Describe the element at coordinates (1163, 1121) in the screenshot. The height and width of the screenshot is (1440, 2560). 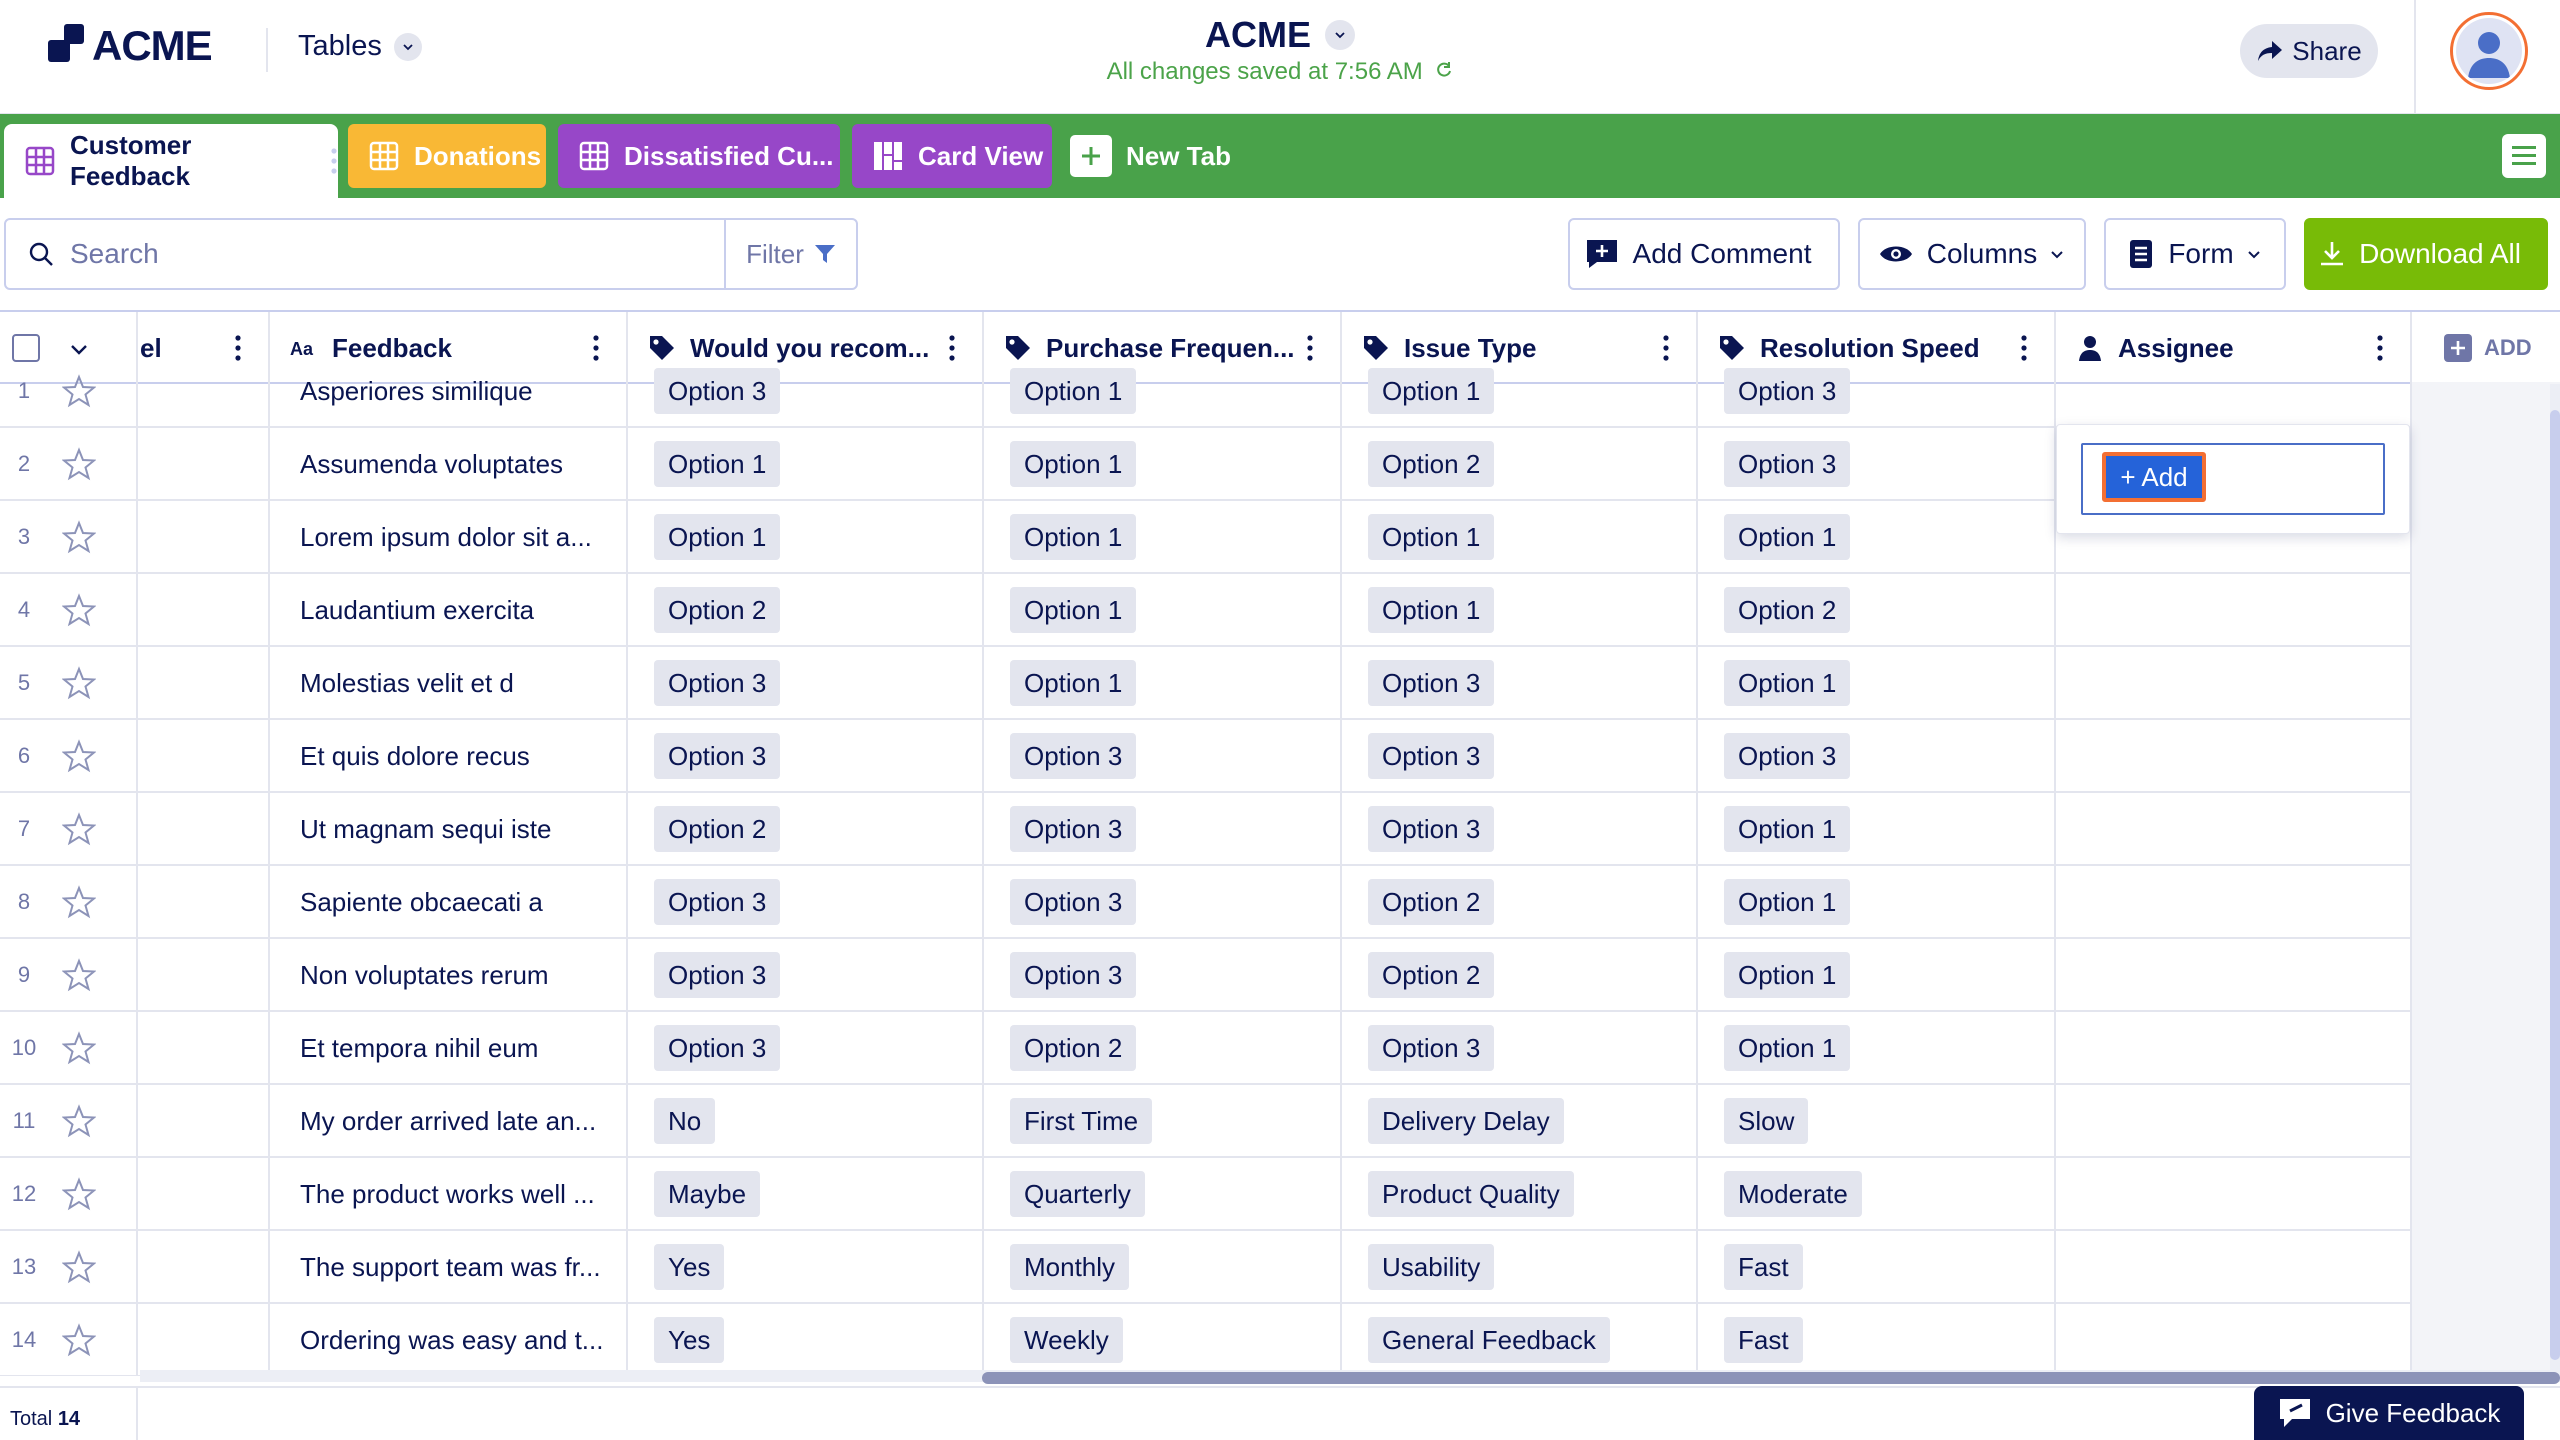
I see `frequency-cell: First Time` at that location.